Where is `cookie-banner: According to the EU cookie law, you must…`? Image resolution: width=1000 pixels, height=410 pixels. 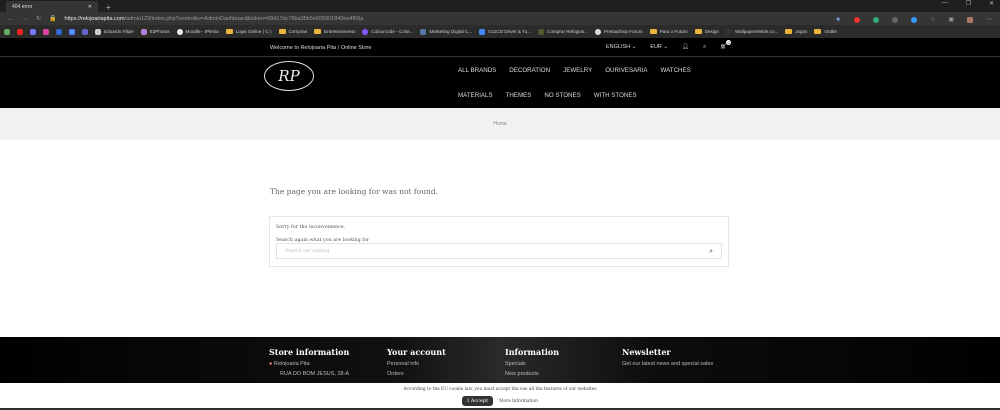 cookie-banner: According to the EU cookie law, you must… is located at coordinates (500, 396).